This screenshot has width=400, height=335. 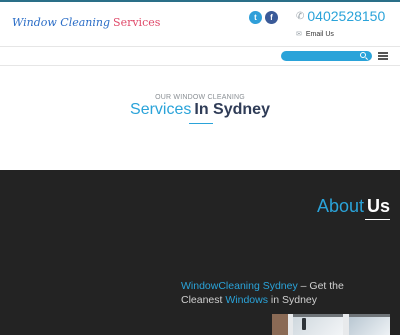 What do you see at coordinates (346, 16) in the screenshot?
I see `phone-number: 0402528150` at bounding box center [346, 16].